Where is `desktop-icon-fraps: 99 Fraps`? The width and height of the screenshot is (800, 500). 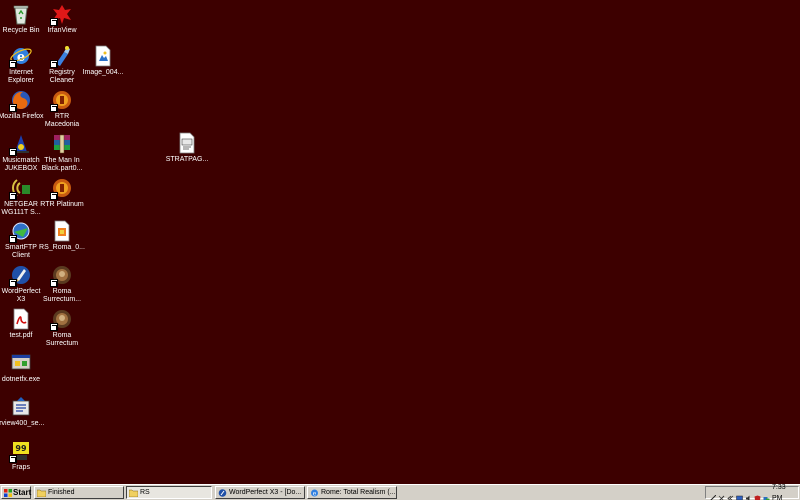 desktop-icon-fraps: 99 Fraps is located at coordinates (22, 455).